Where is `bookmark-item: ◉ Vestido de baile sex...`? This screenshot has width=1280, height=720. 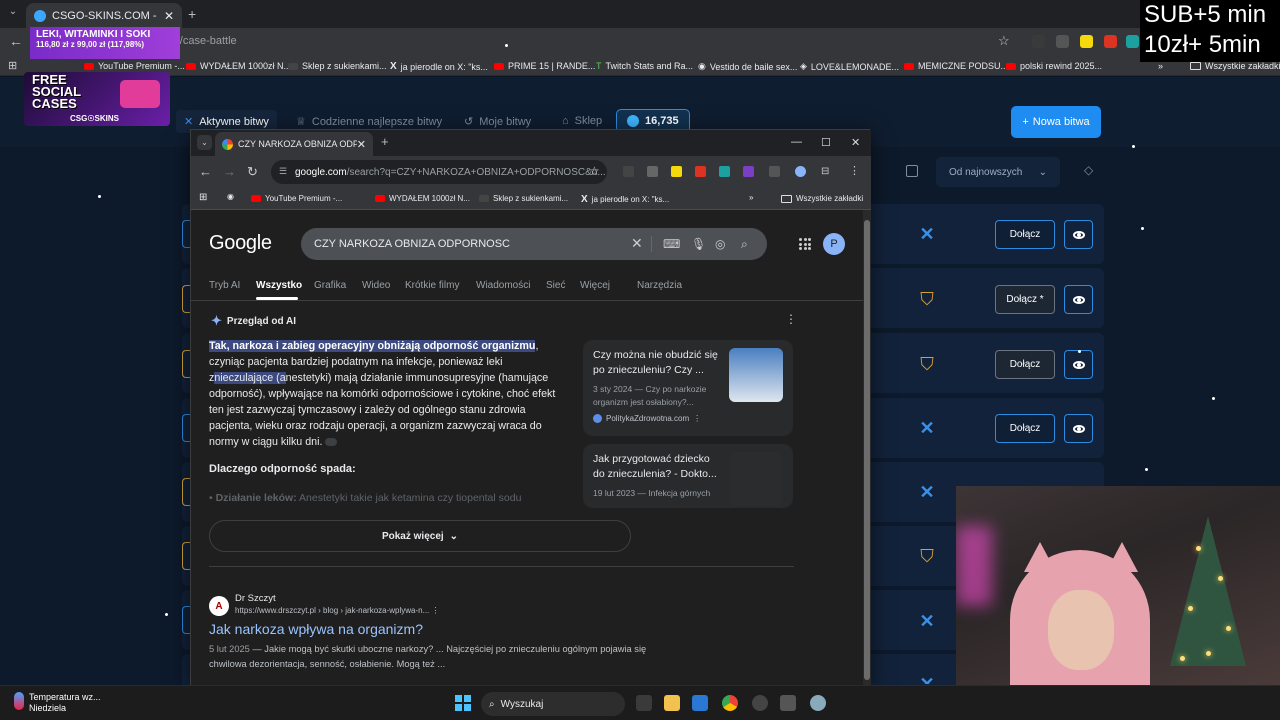 bookmark-item: ◉ Vestido de baile sex... is located at coordinates (747, 66).